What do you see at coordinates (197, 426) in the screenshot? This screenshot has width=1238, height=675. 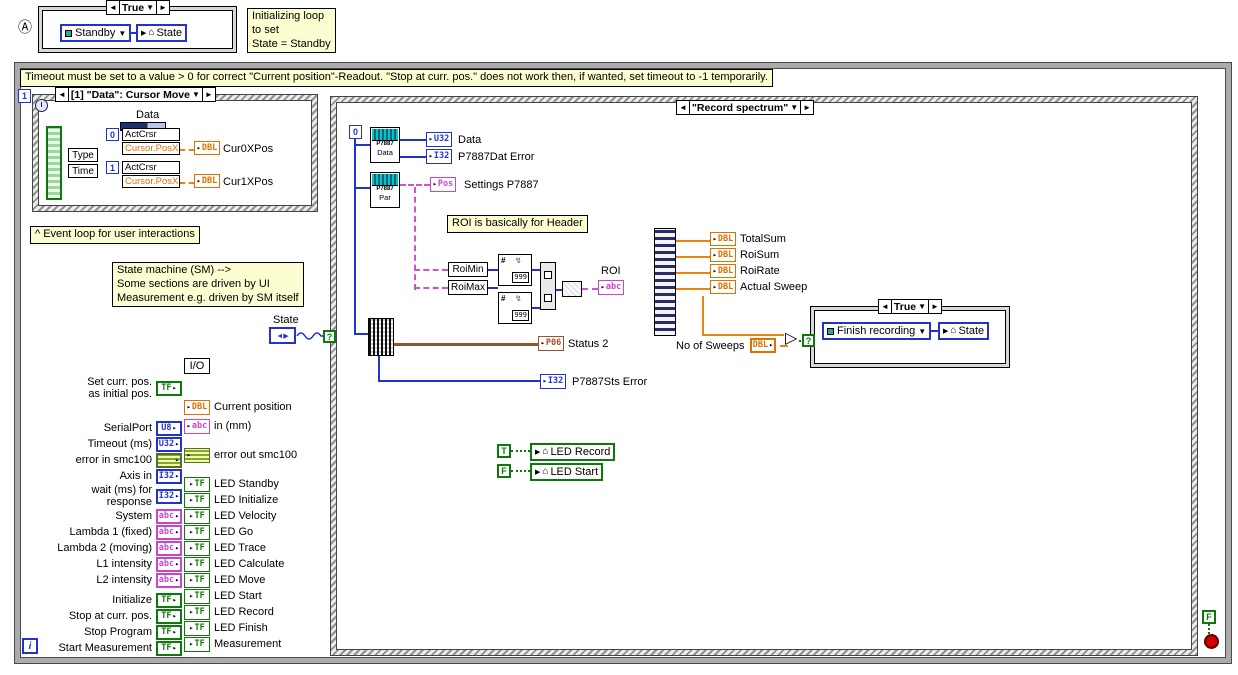 I see `indicator-terminal: abc` at bounding box center [197, 426].